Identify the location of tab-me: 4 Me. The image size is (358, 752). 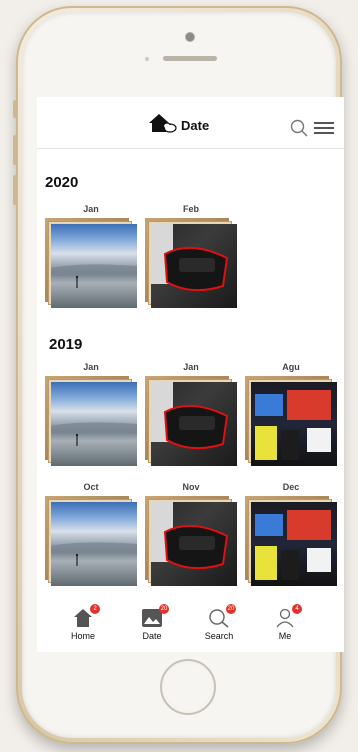
(285, 622).